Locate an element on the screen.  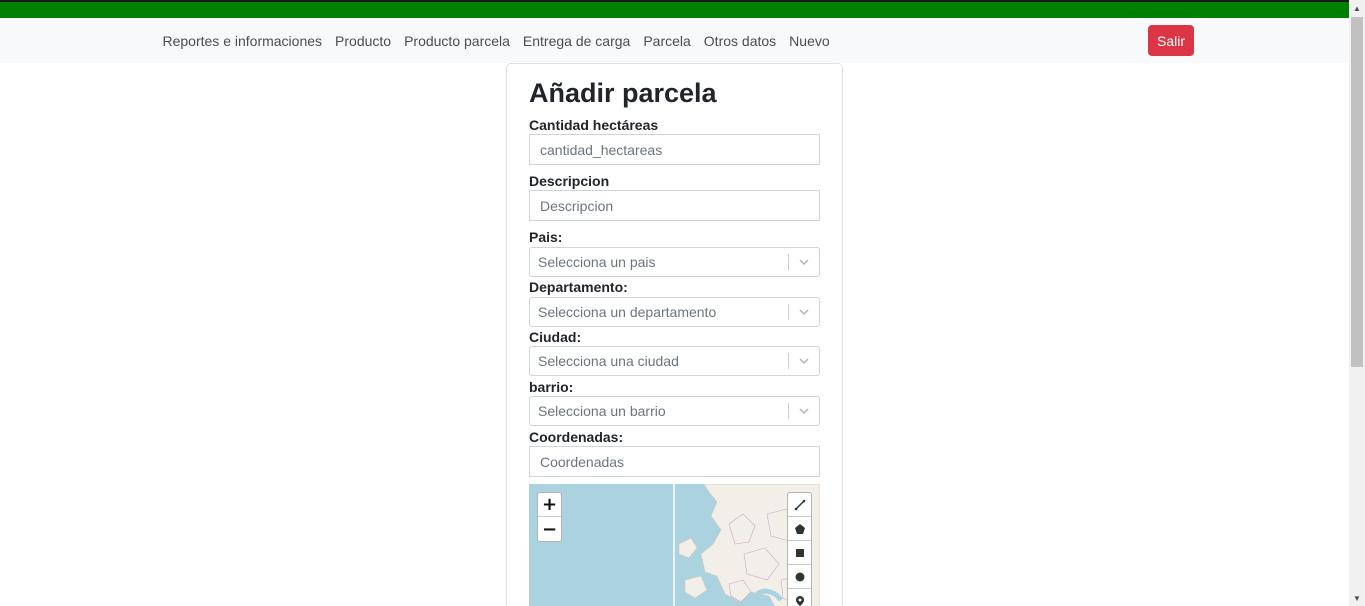
ciudad-label: Ciudad: is located at coordinates (555, 337).